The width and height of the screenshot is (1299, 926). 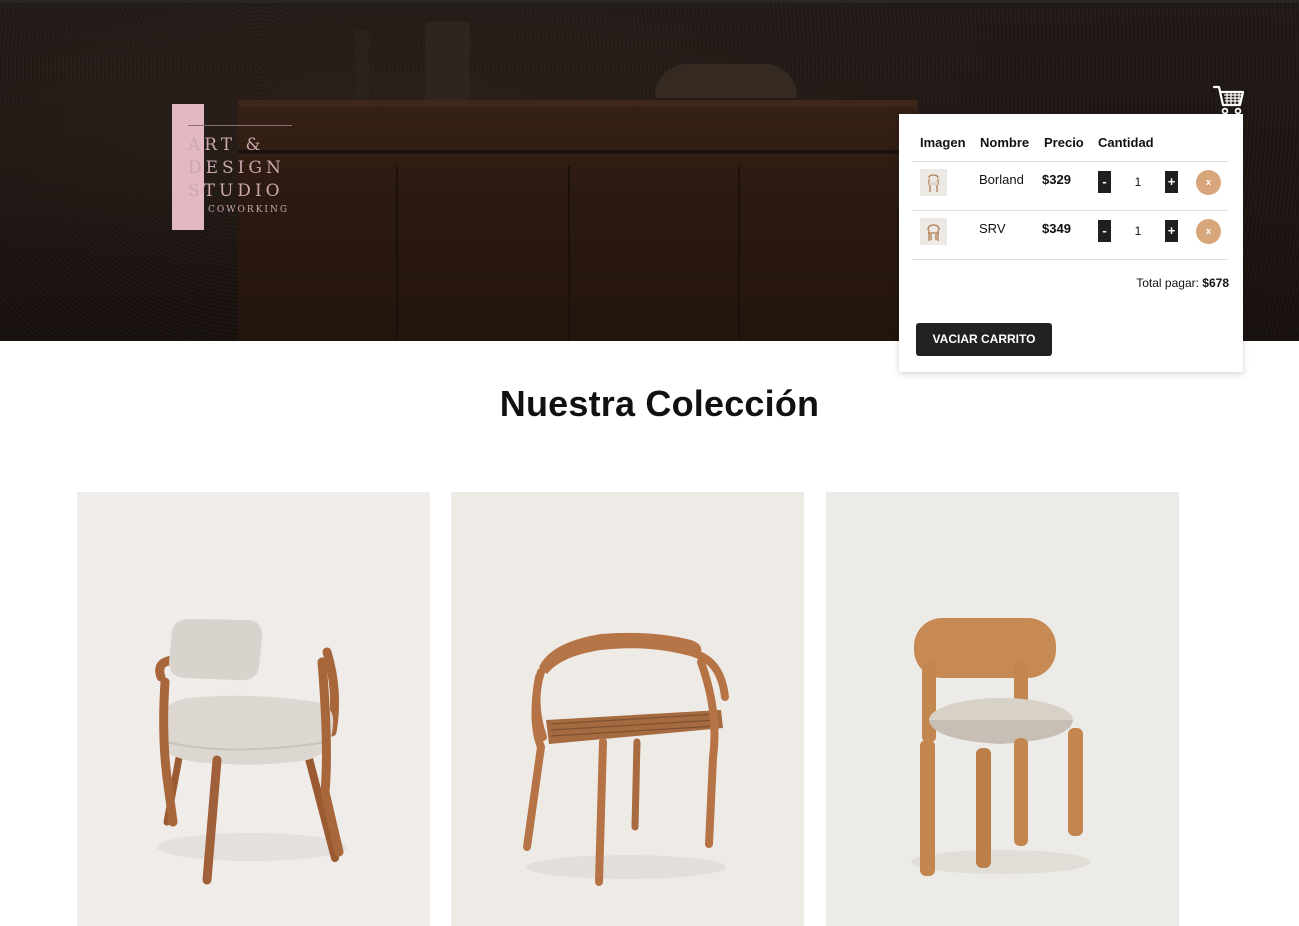 What do you see at coordinates (251, 752) in the screenshot?
I see `upholstered-armchair-image` at bounding box center [251, 752].